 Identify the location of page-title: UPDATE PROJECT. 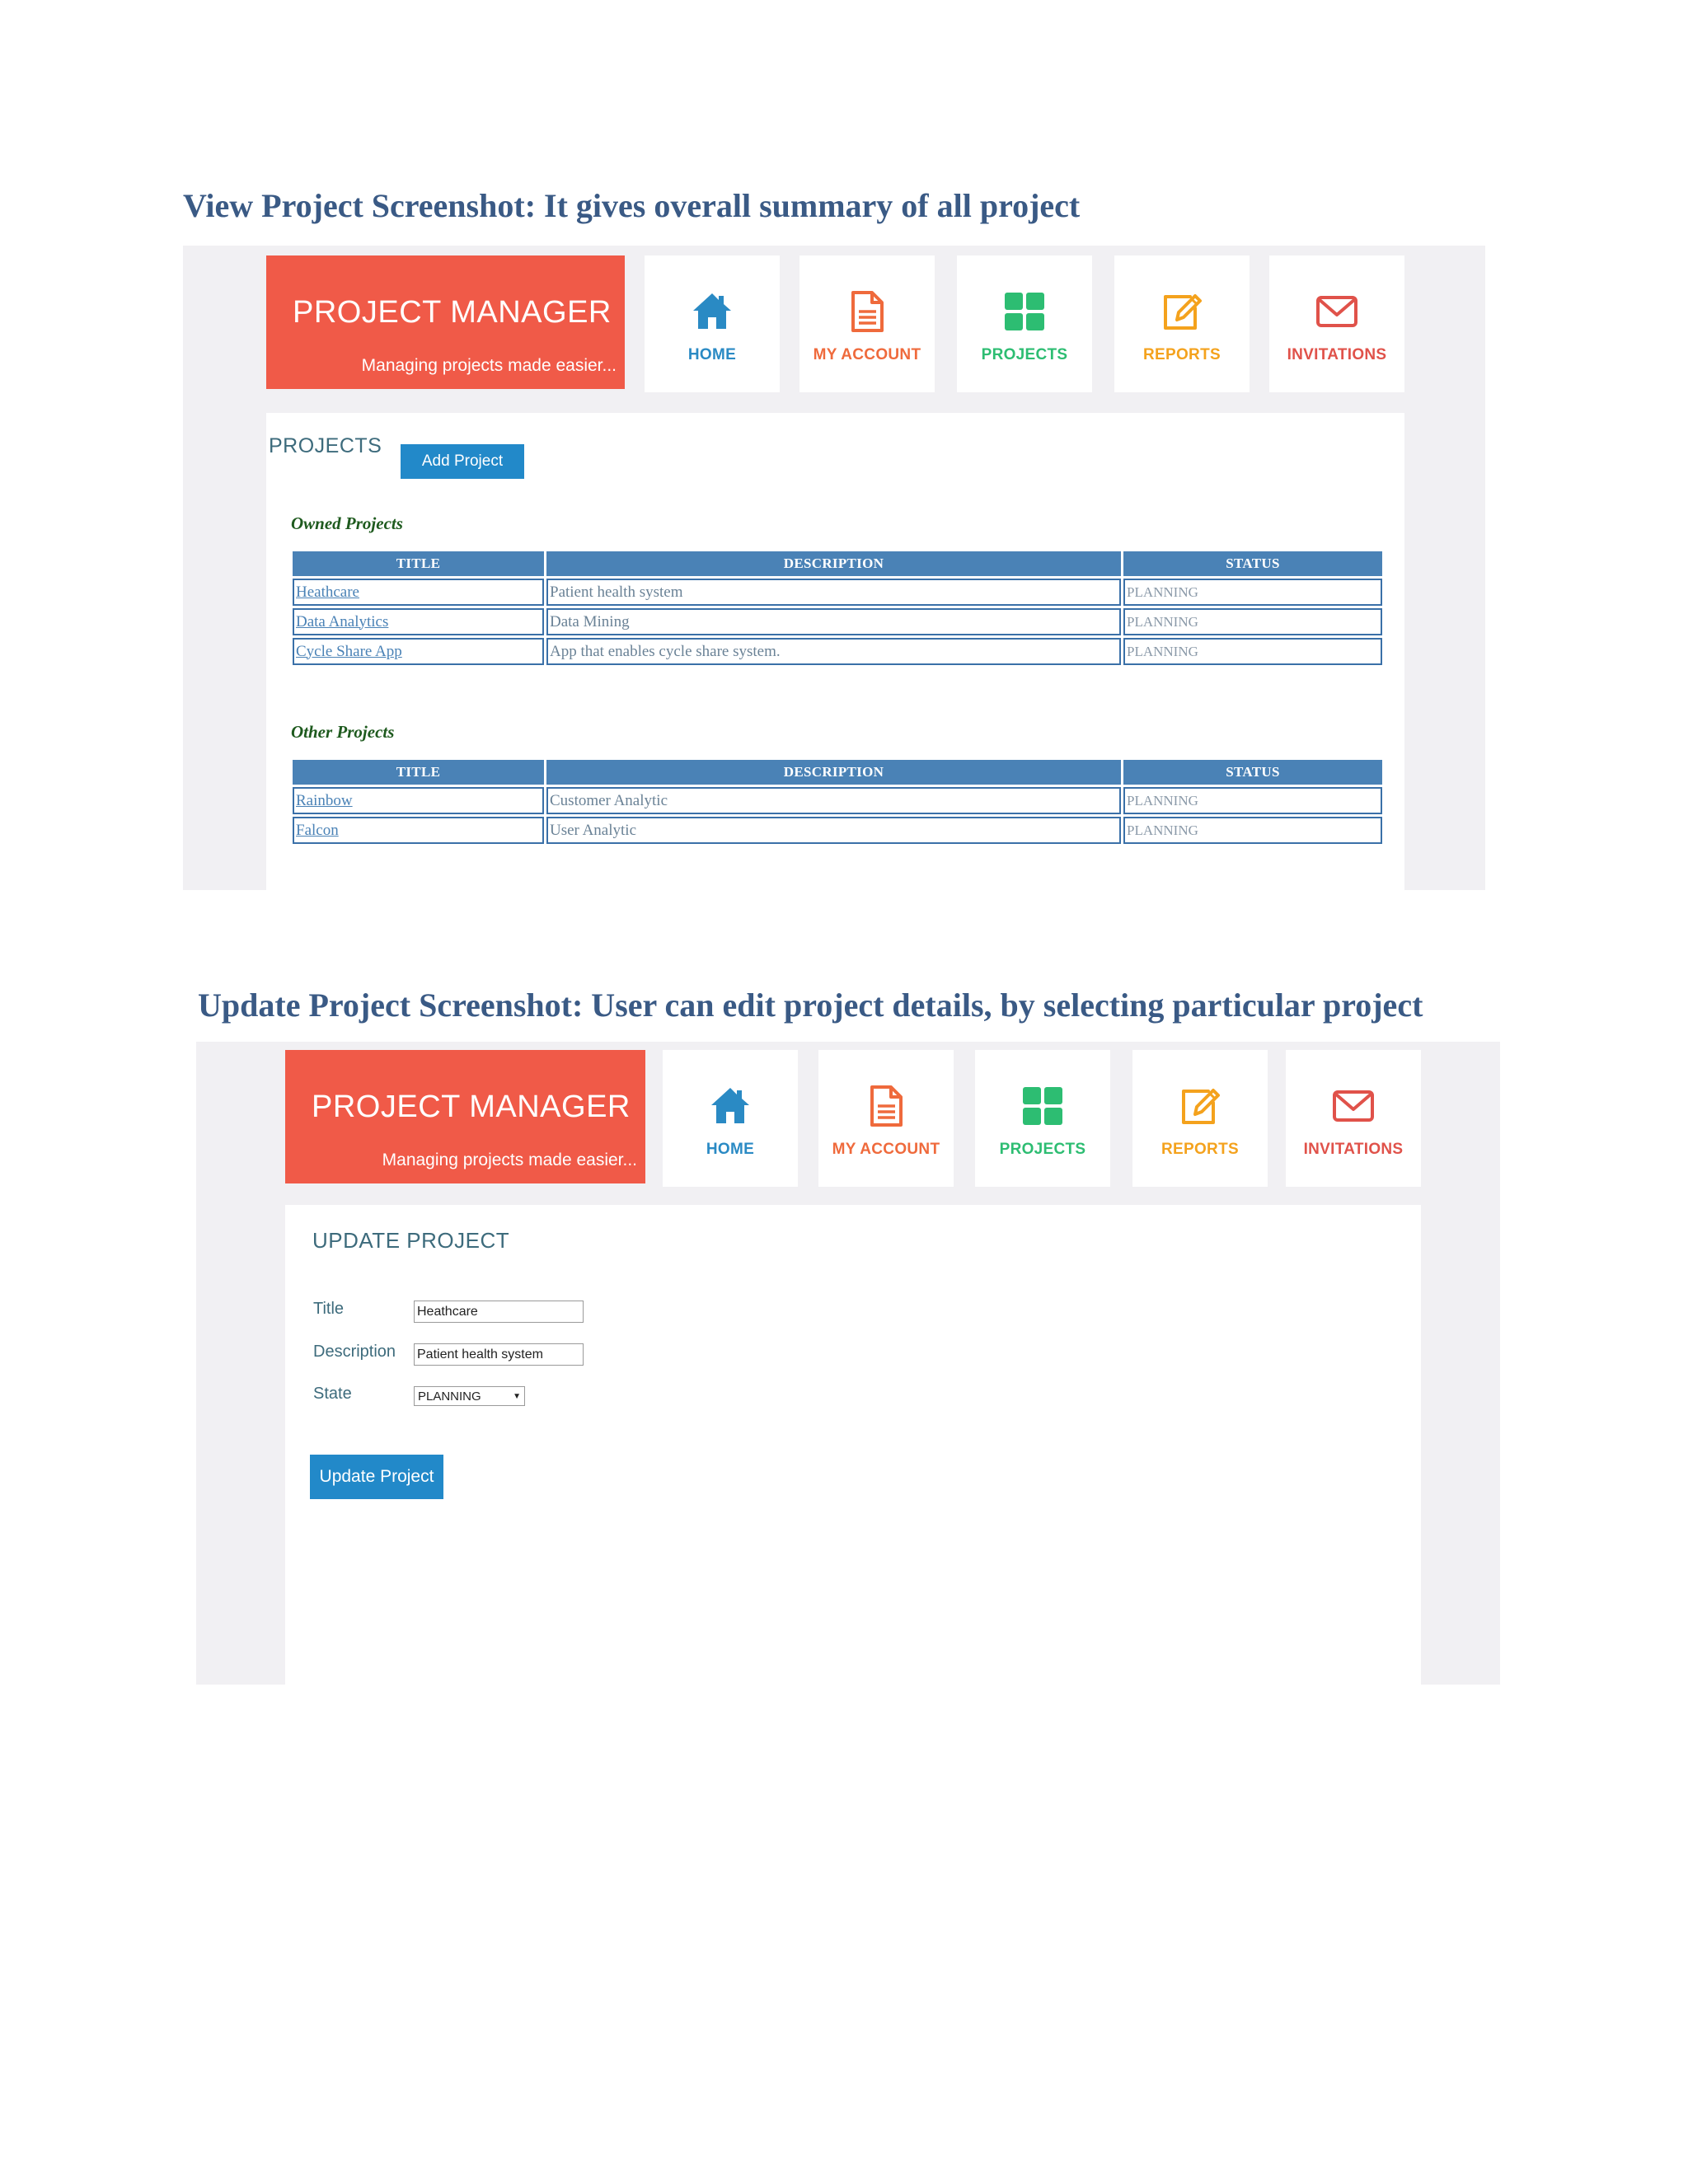
(411, 1240).